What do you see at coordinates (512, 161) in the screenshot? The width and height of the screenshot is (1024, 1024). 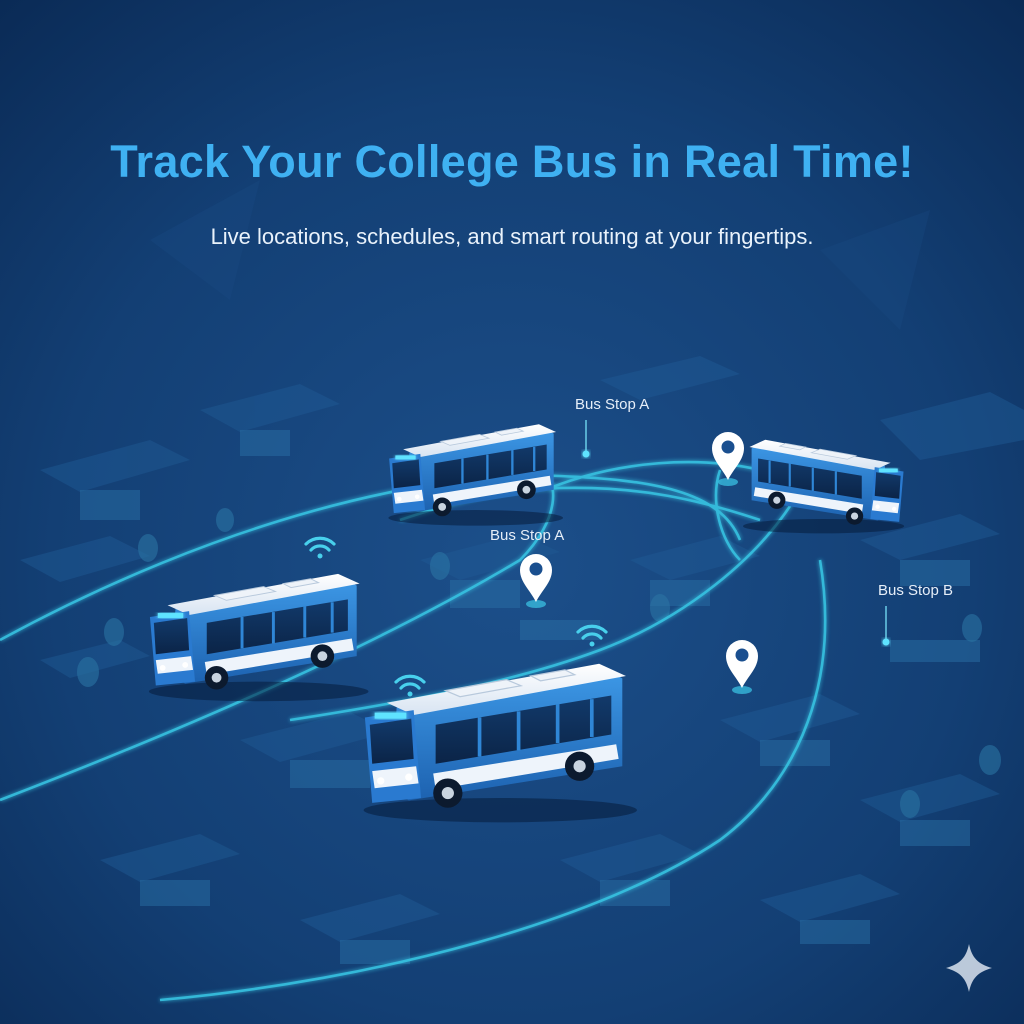 I see `page-title: Track Your College Bus in Real Time!` at bounding box center [512, 161].